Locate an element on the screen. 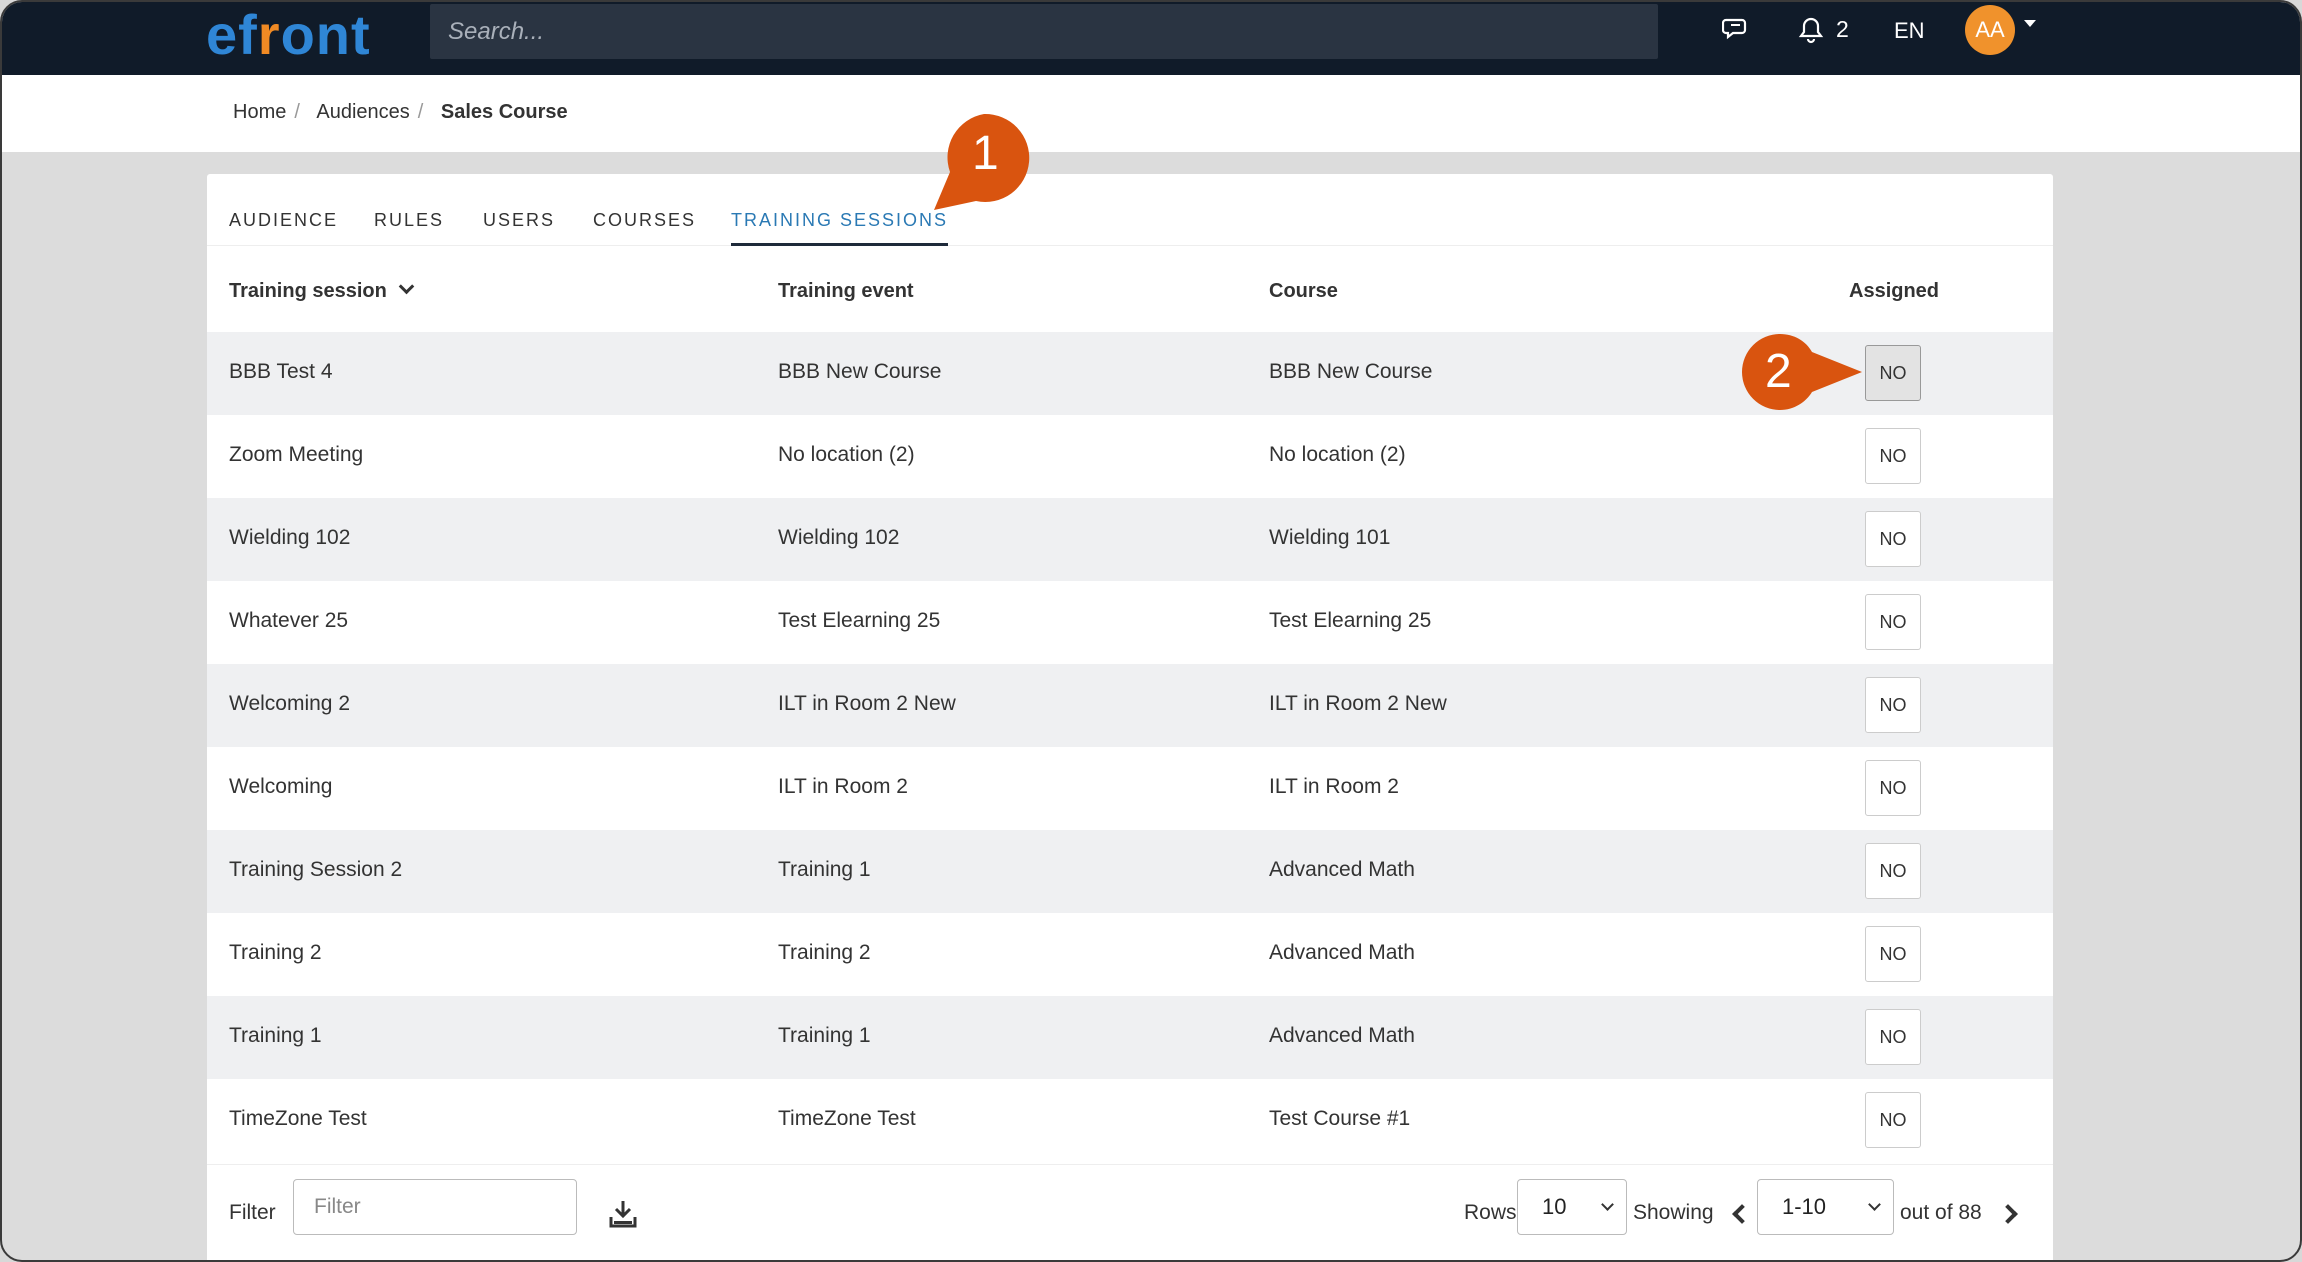 This screenshot has width=2302, height=1262. tab-audience: AUDIENCE is located at coordinates (283, 220).